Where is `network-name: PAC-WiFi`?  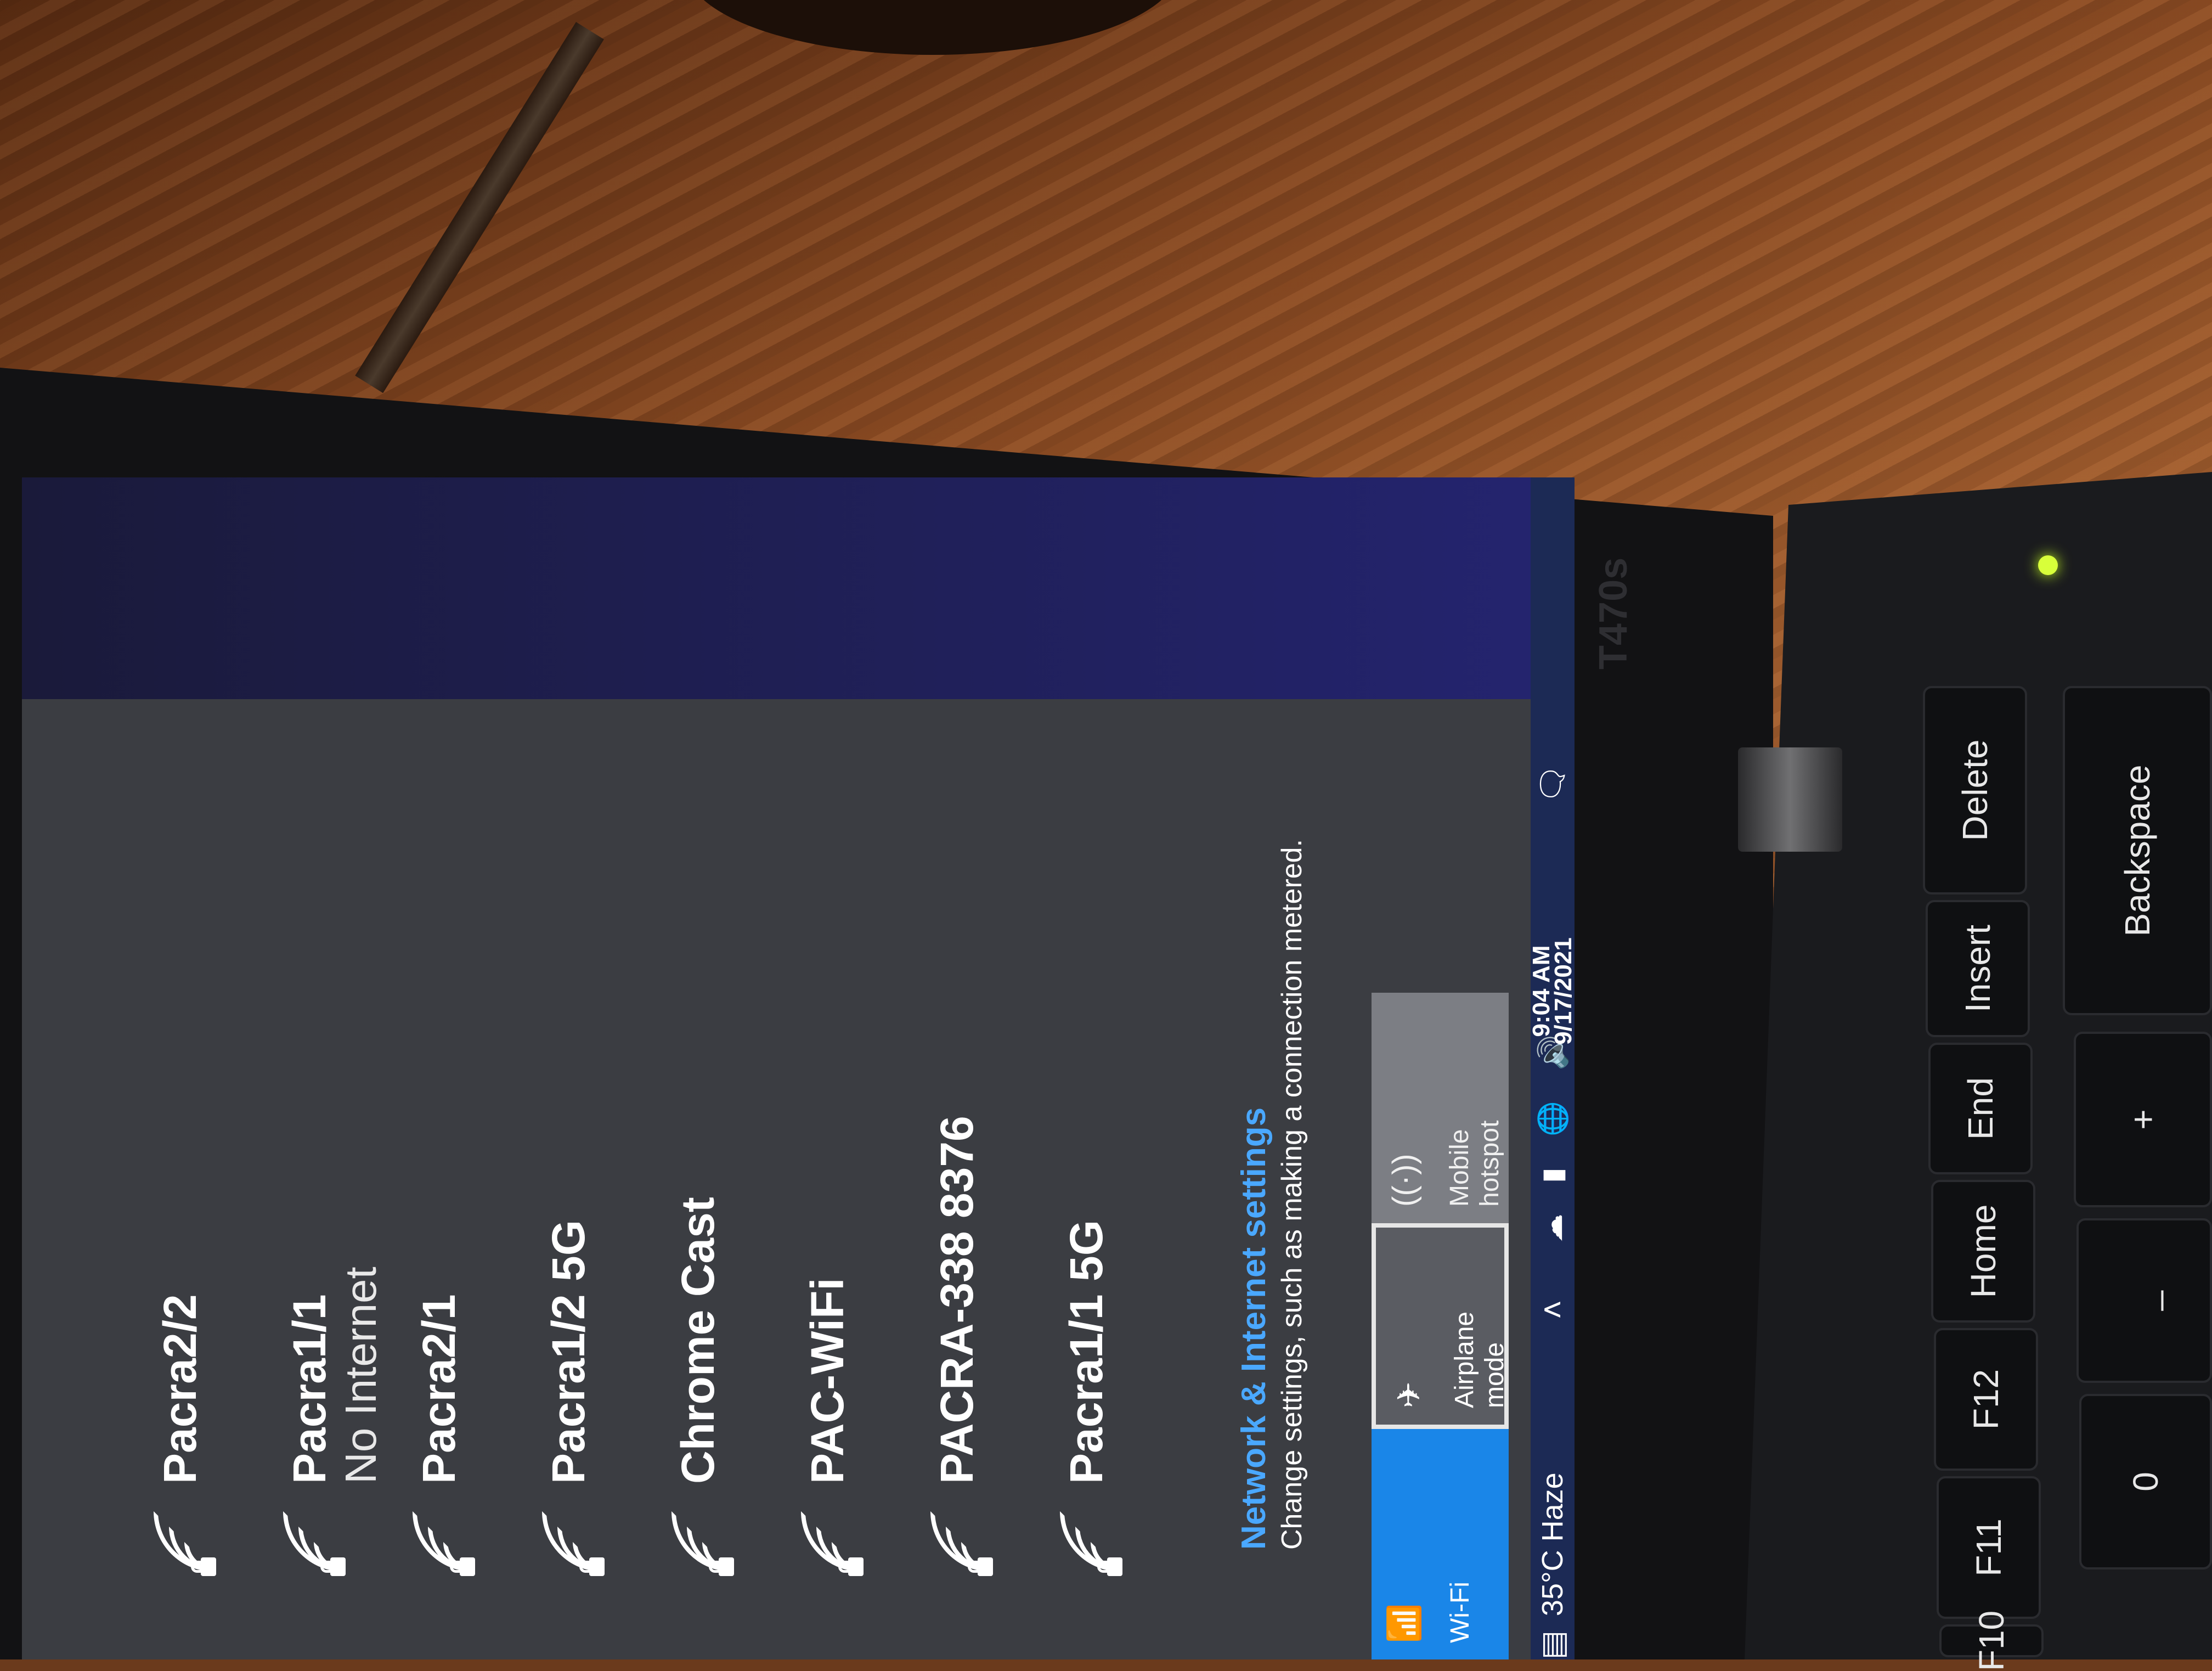 network-name: PAC-WiFi is located at coordinates (828, 1381).